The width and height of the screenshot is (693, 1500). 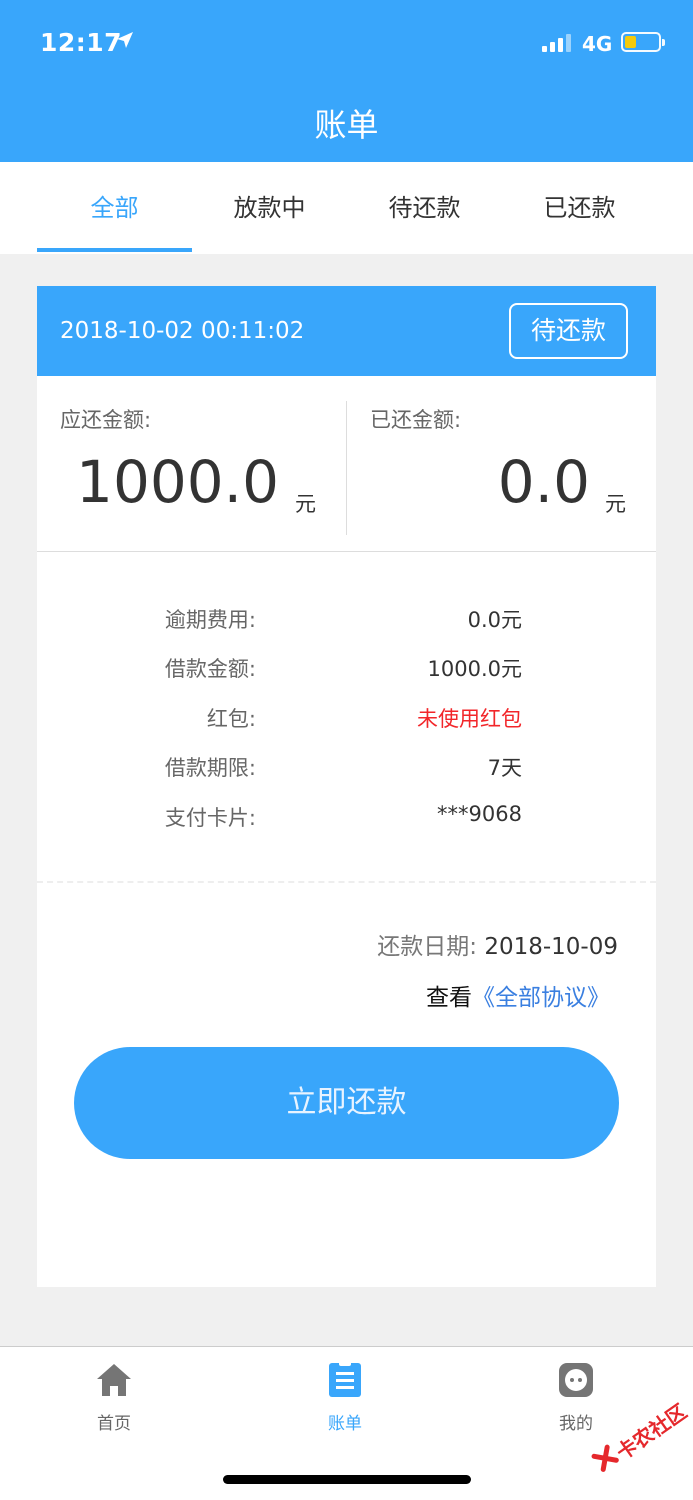 I want to click on tab-repaid: 已还款, so click(x=579, y=208).